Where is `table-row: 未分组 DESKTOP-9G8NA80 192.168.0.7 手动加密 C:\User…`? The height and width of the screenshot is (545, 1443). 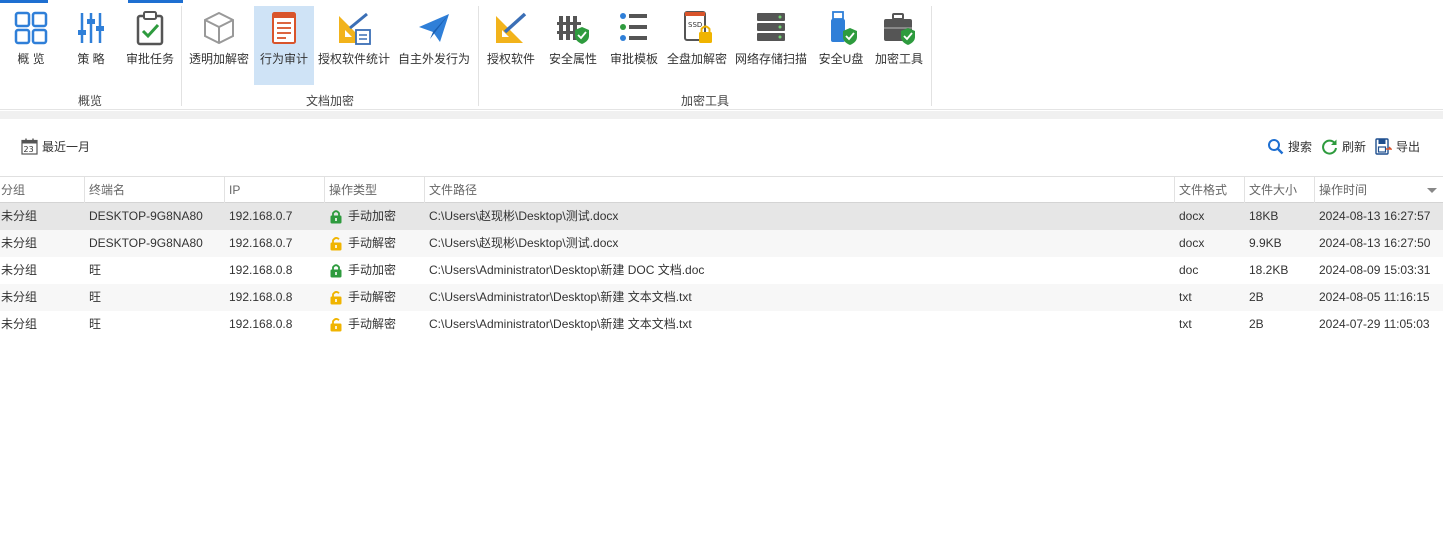
table-row: 未分组 DESKTOP-9G8NA80 192.168.0.7 手动加密 C:\User… is located at coordinates (721, 216).